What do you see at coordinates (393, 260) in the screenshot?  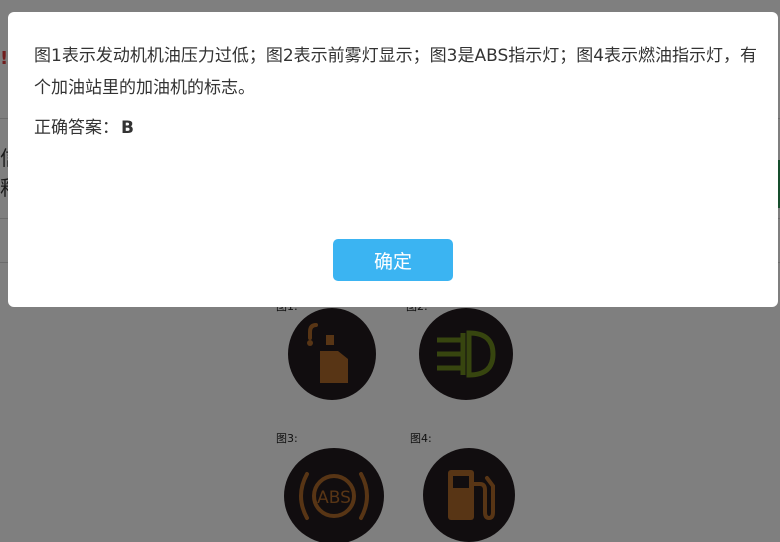 I see `confirm-button: 确定` at bounding box center [393, 260].